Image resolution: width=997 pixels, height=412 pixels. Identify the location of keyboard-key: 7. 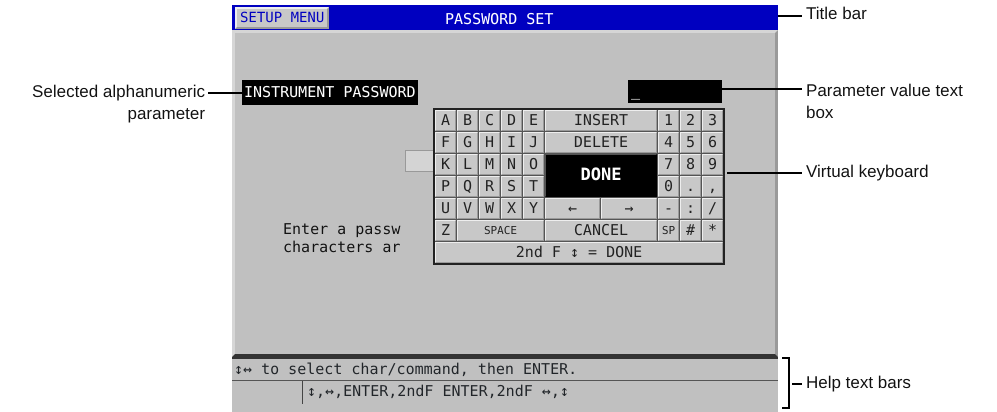
(668, 164).